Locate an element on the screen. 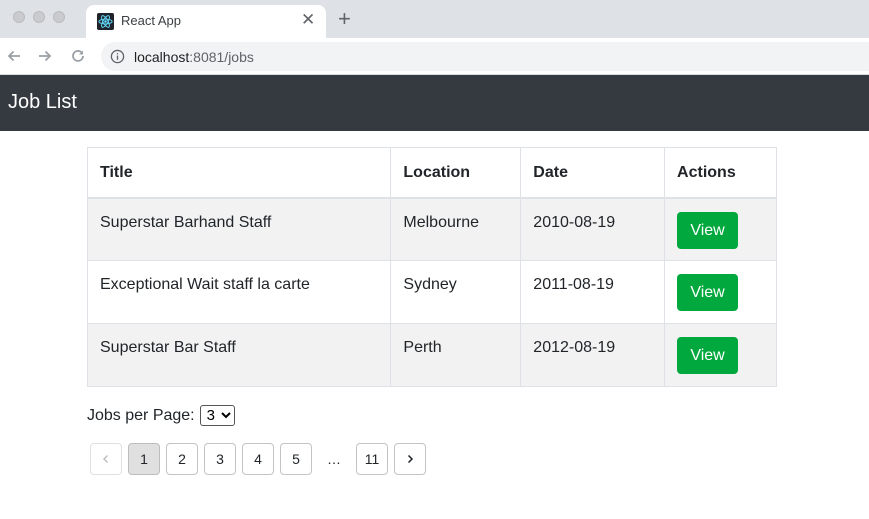 Image resolution: width=869 pixels, height=519 pixels. previous-page-button is located at coordinates (106, 459).